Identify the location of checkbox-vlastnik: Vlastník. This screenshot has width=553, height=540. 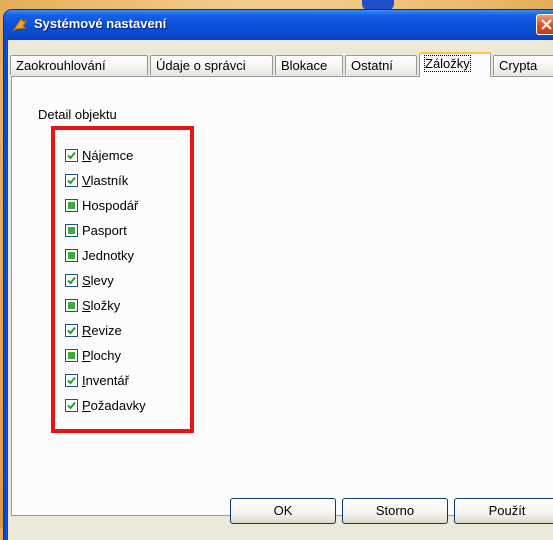
(96, 180).